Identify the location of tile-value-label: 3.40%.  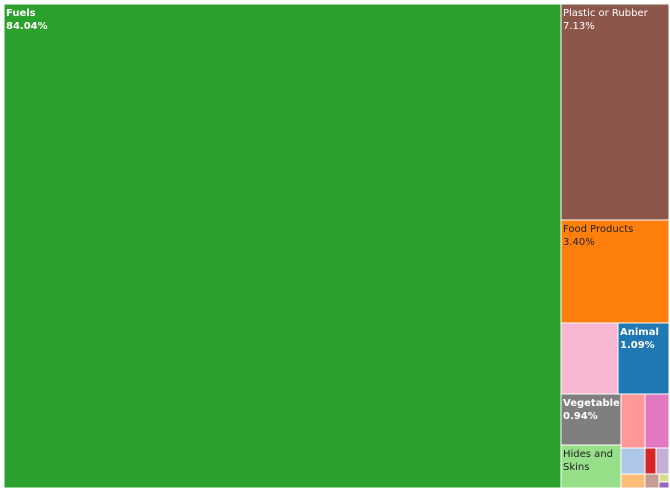
(579, 242).